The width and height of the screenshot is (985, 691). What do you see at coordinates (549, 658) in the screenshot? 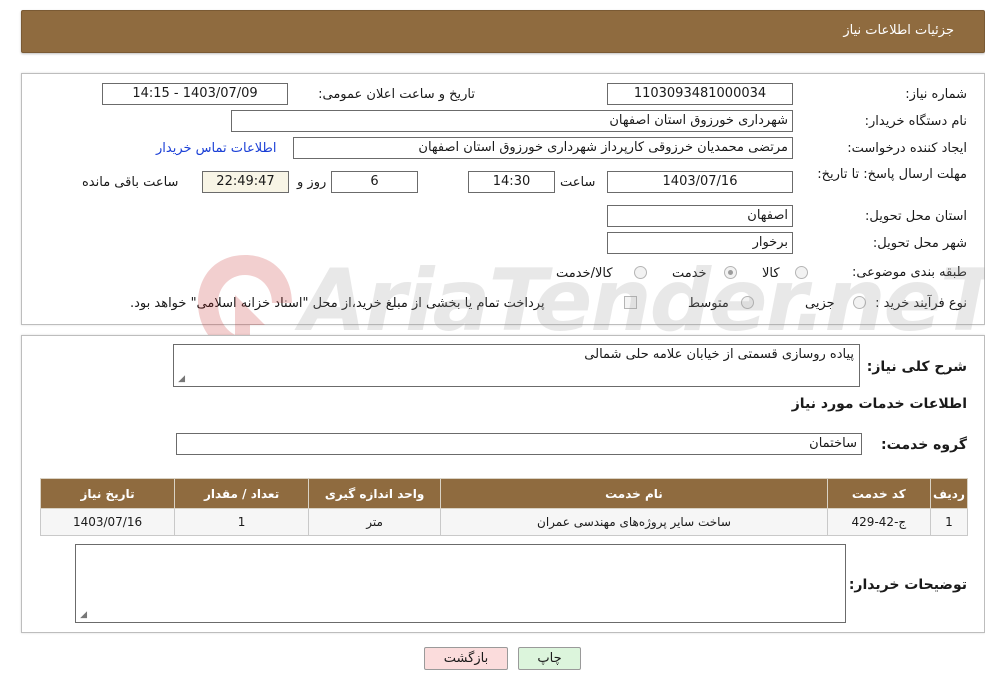
I see `print-button: چاپ` at bounding box center [549, 658].